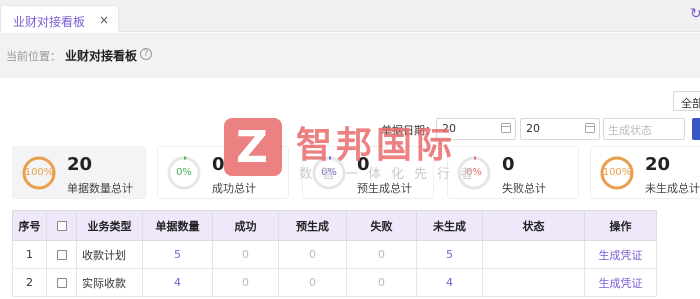 Image resolution: width=700 pixels, height=299 pixels. I want to click on card-label: 未生成总计, so click(672, 188).